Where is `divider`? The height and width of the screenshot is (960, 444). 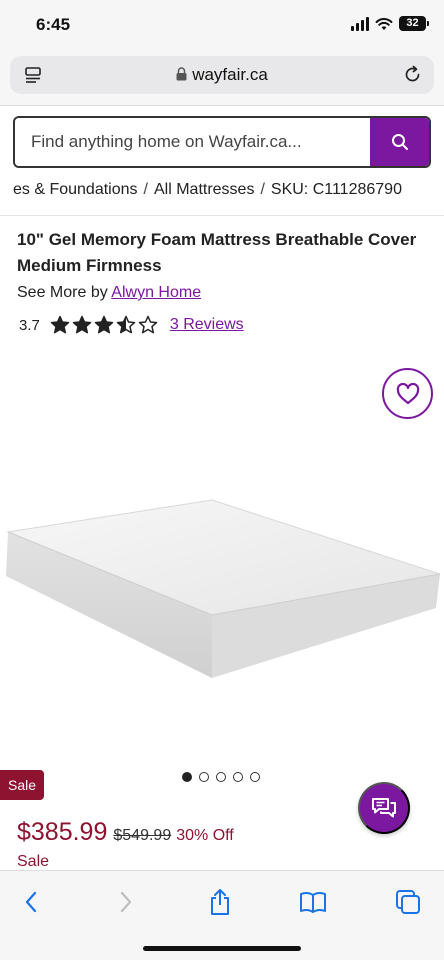
divider is located at coordinates (222, 215).